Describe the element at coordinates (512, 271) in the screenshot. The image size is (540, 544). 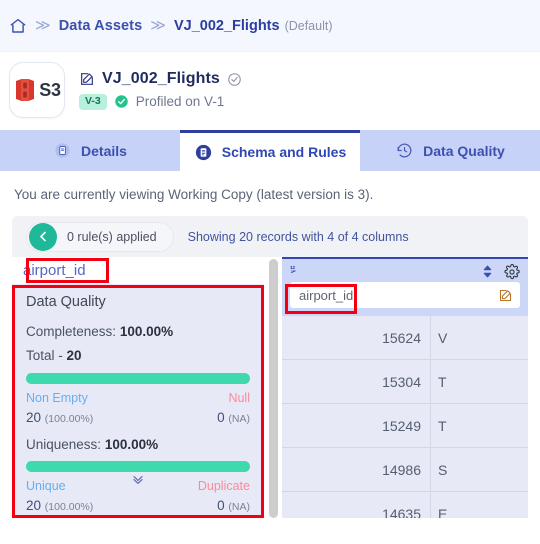
I see `gear-icon` at that location.